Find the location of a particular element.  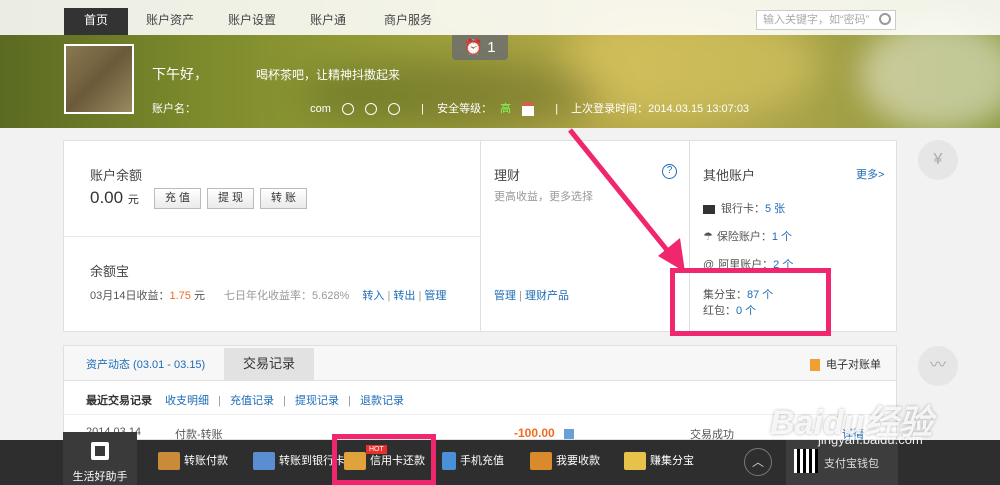

yuebao-out-link: 转出 is located at coordinates (404, 296).